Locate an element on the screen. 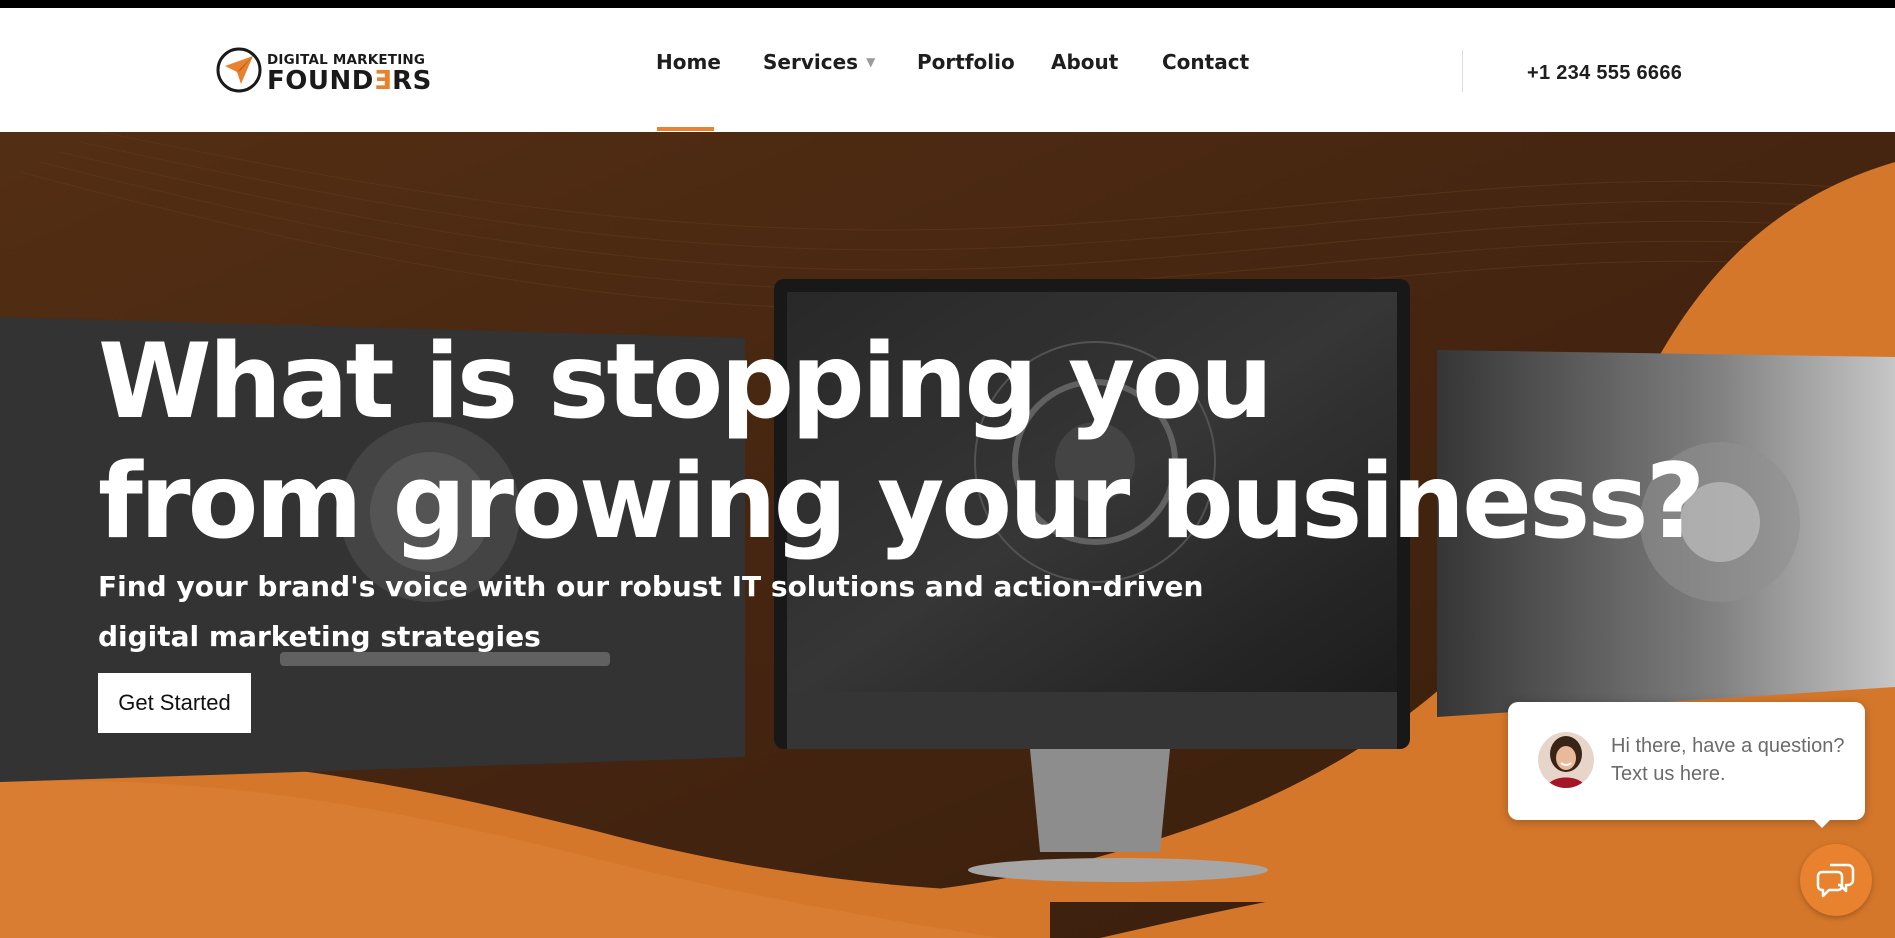 The image size is (1895, 938). nav-active-indicator is located at coordinates (685, 129).